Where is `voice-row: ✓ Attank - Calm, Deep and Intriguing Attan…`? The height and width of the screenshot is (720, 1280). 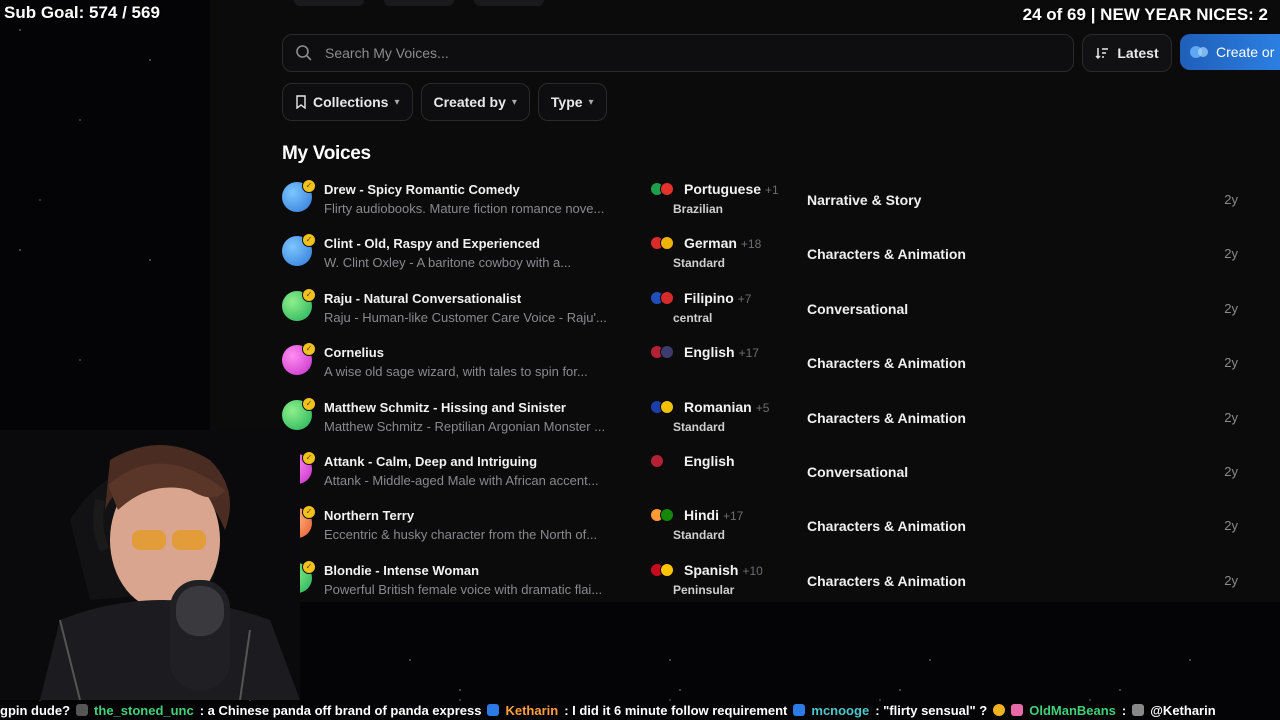
voice-row: ✓ Attank - Calm, Deep and Intriguing Attan… is located at coordinates (767, 471).